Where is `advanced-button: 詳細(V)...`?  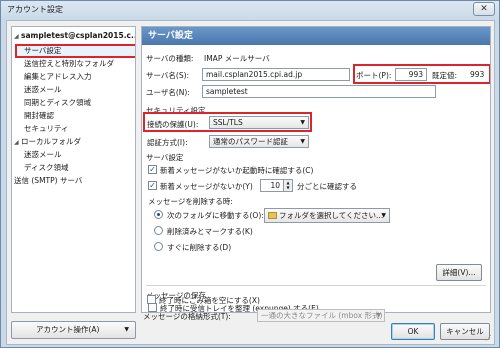
advanced-button: 詳細(V)... is located at coordinates (459, 272).